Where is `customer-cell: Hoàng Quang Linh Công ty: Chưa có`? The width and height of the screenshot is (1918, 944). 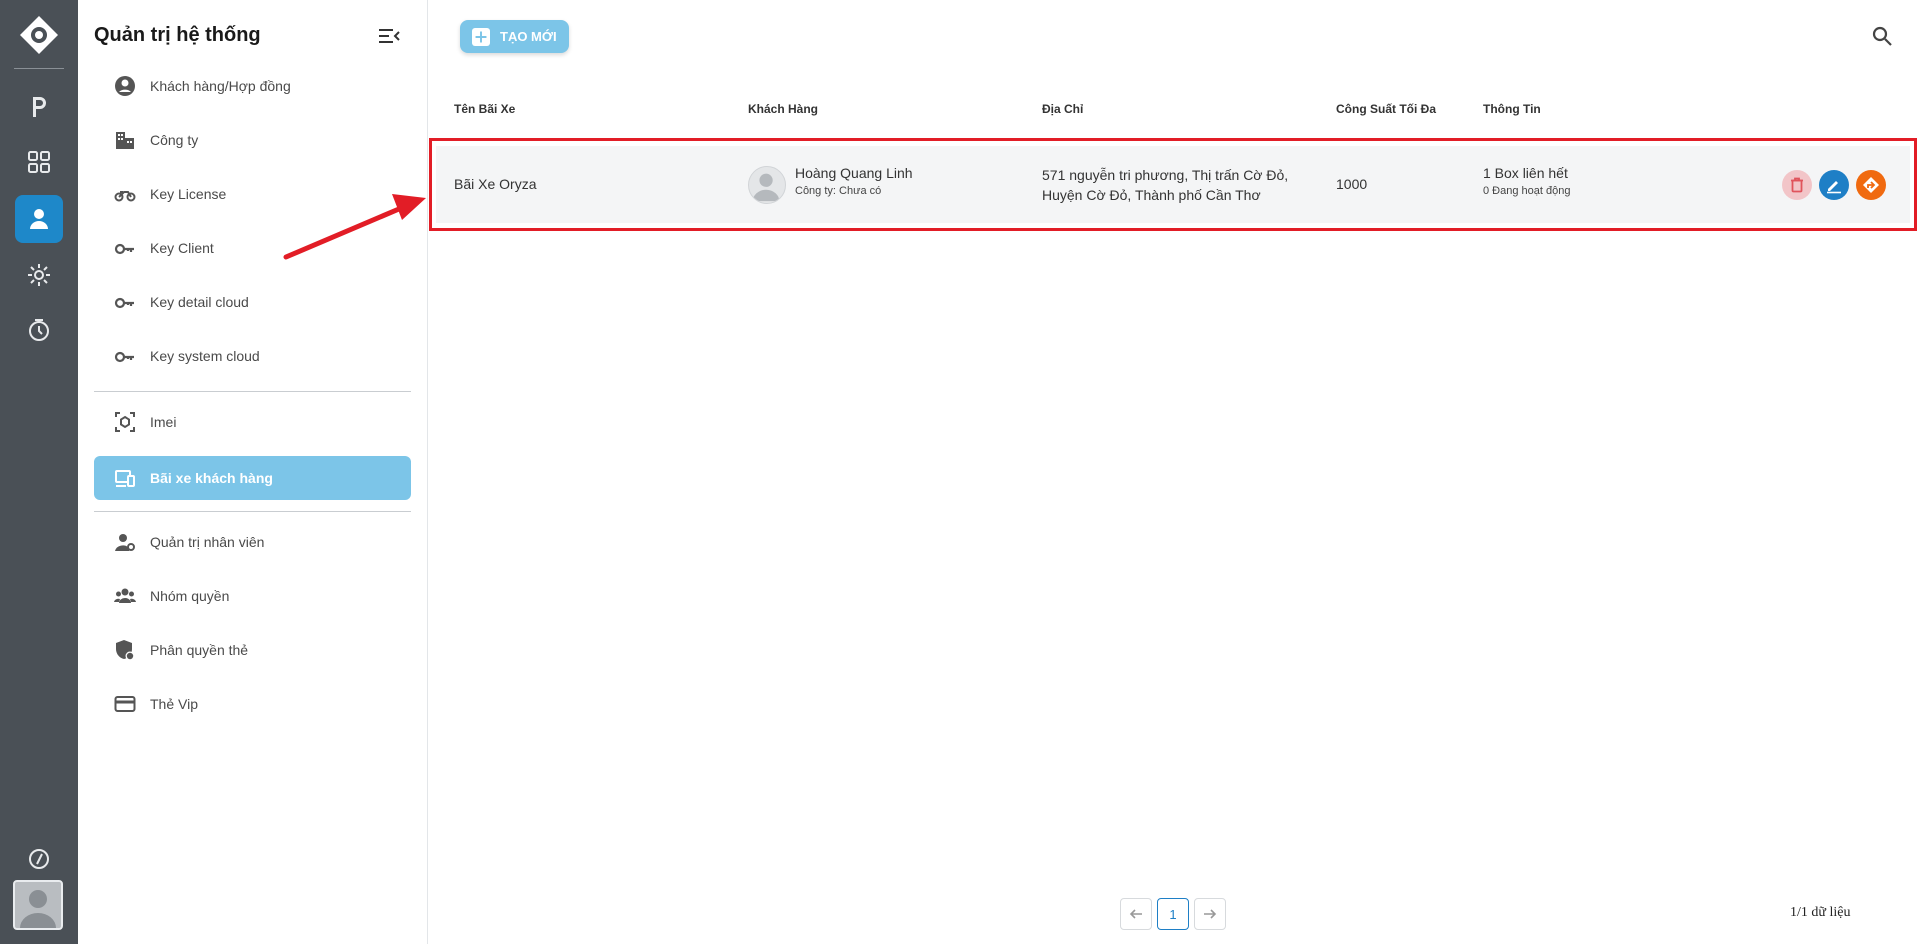 customer-cell: Hoàng Quang Linh Công ty: Chưa có is located at coordinates (854, 181).